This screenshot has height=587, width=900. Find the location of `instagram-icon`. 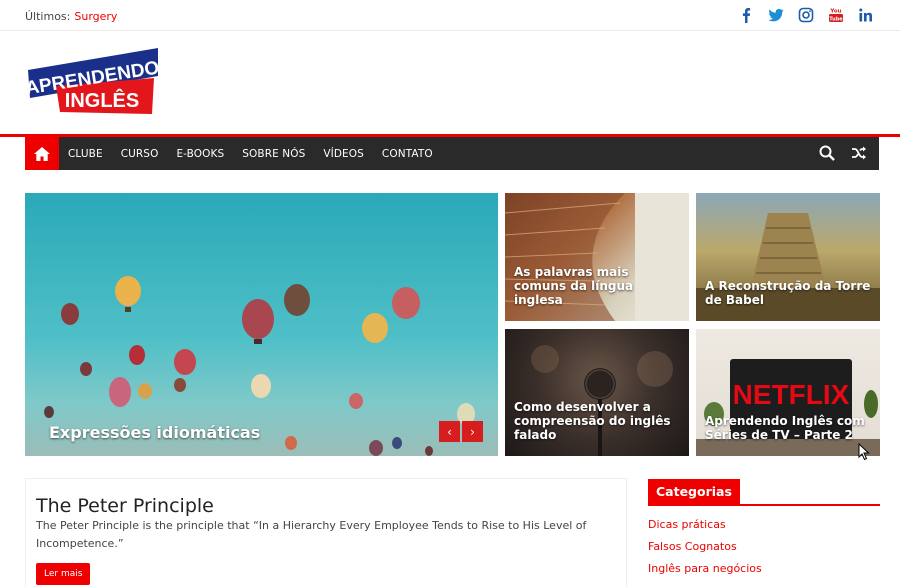

instagram-icon is located at coordinates (806, 15).